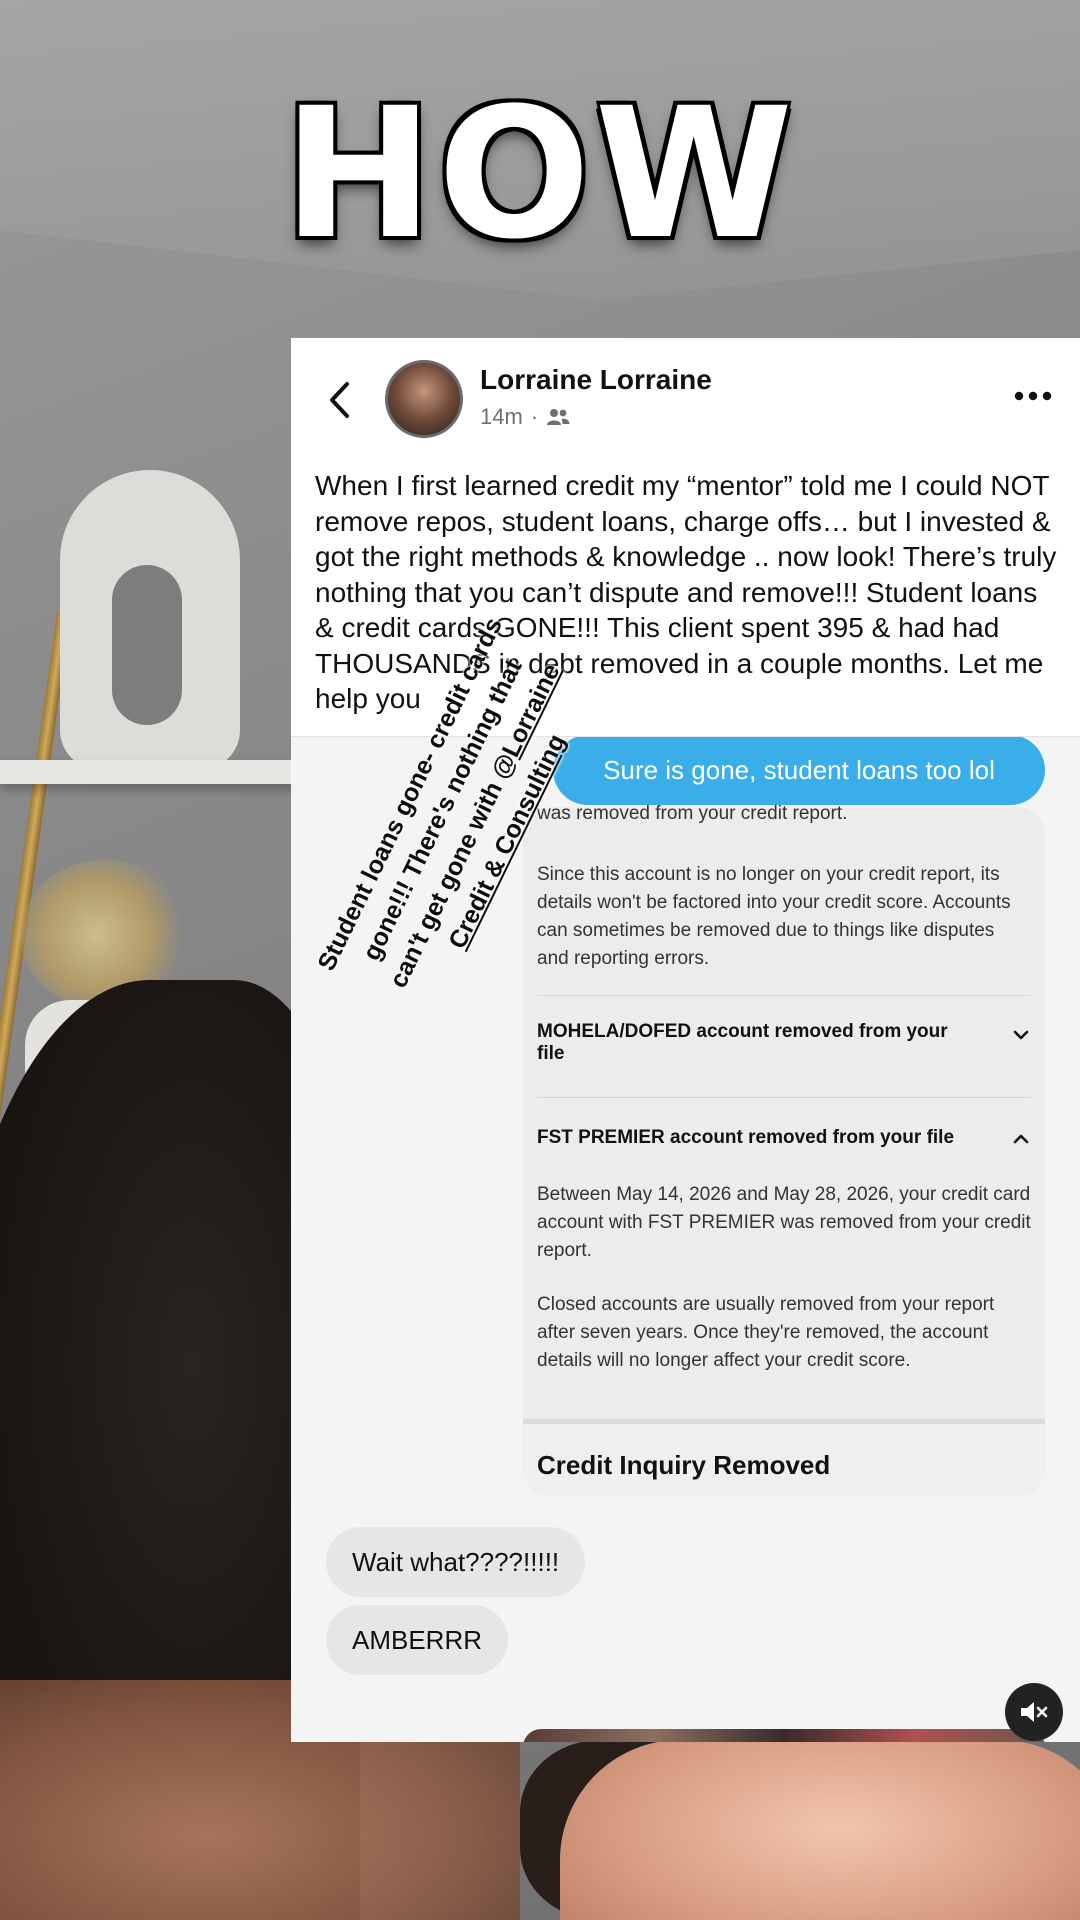 This screenshot has width=1080, height=1920. What do you see at coordinates (150, 620) in the screenshot?
I see `tall-vase` at bounding box center [150, 620].